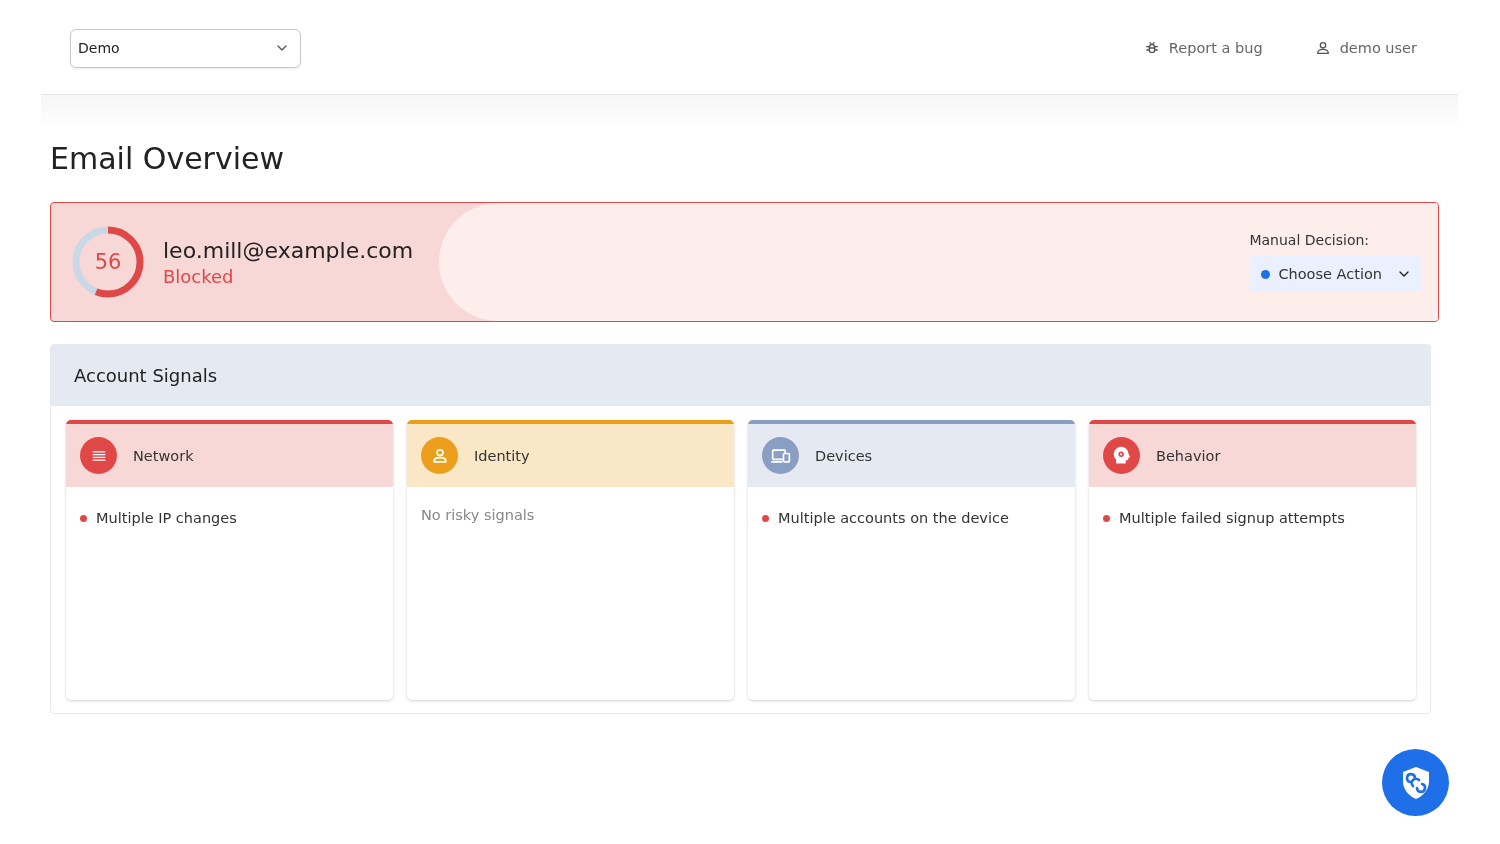 The image size is (1500, 844). Describe the element at coordinates (844, 455) in the screenshot. I see `card-title: Devices` at that location.